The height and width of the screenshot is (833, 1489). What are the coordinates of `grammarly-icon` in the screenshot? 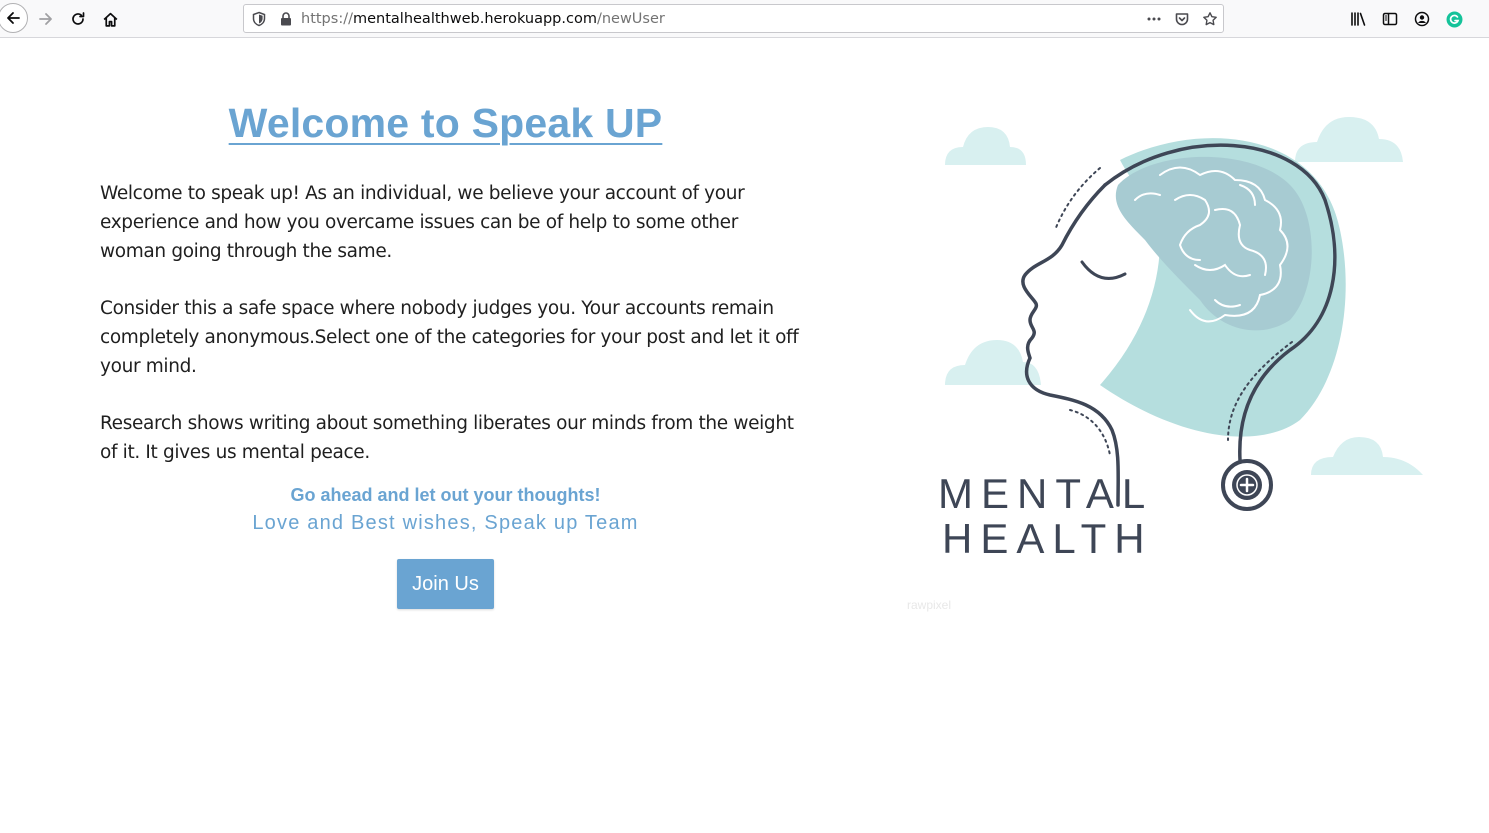 It's located at (1454, 19).